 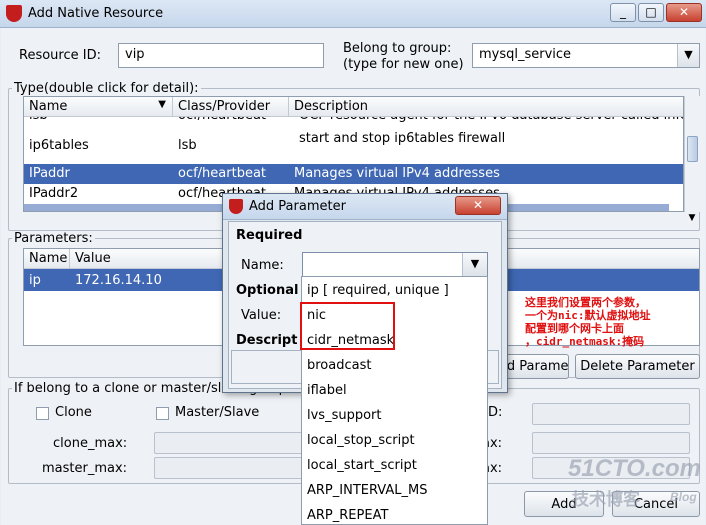 I want to click on watermark-tagline: 技术博客, so click(x=606, y=499).